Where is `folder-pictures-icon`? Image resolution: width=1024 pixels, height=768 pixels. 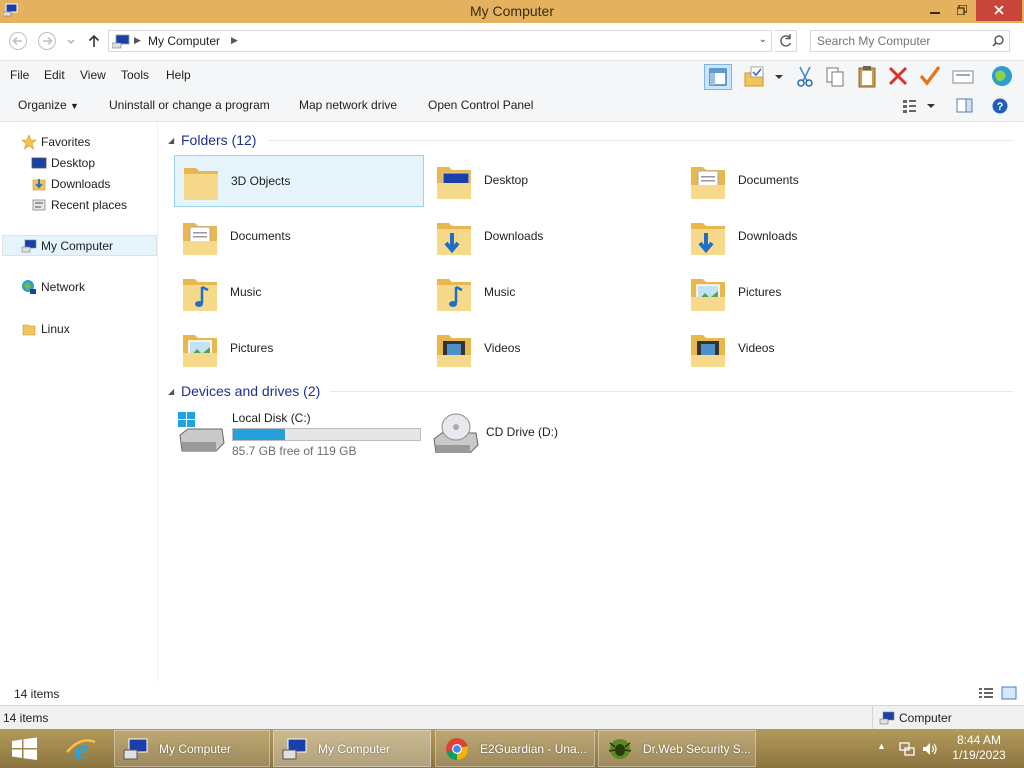 folder-pictures-icon is located at coordinates (708, 295).